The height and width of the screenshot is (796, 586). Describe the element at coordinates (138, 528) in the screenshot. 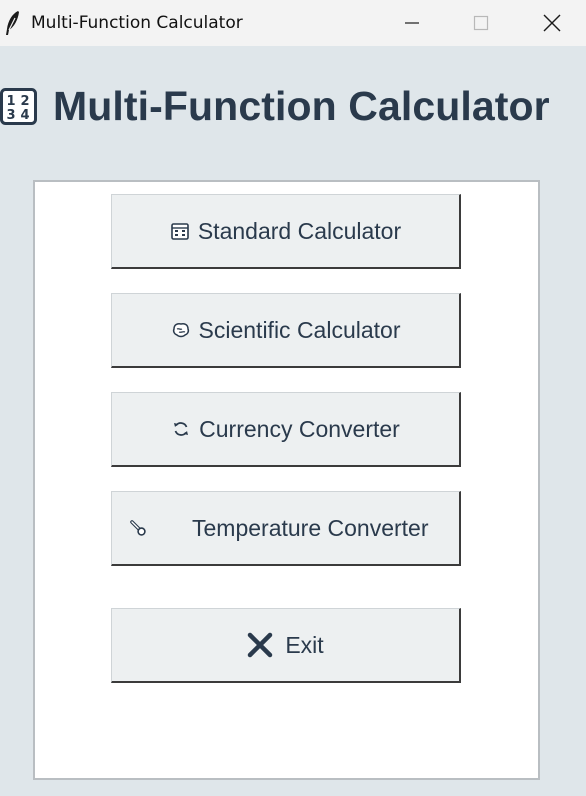

I see `thermometer-icon` at that location.